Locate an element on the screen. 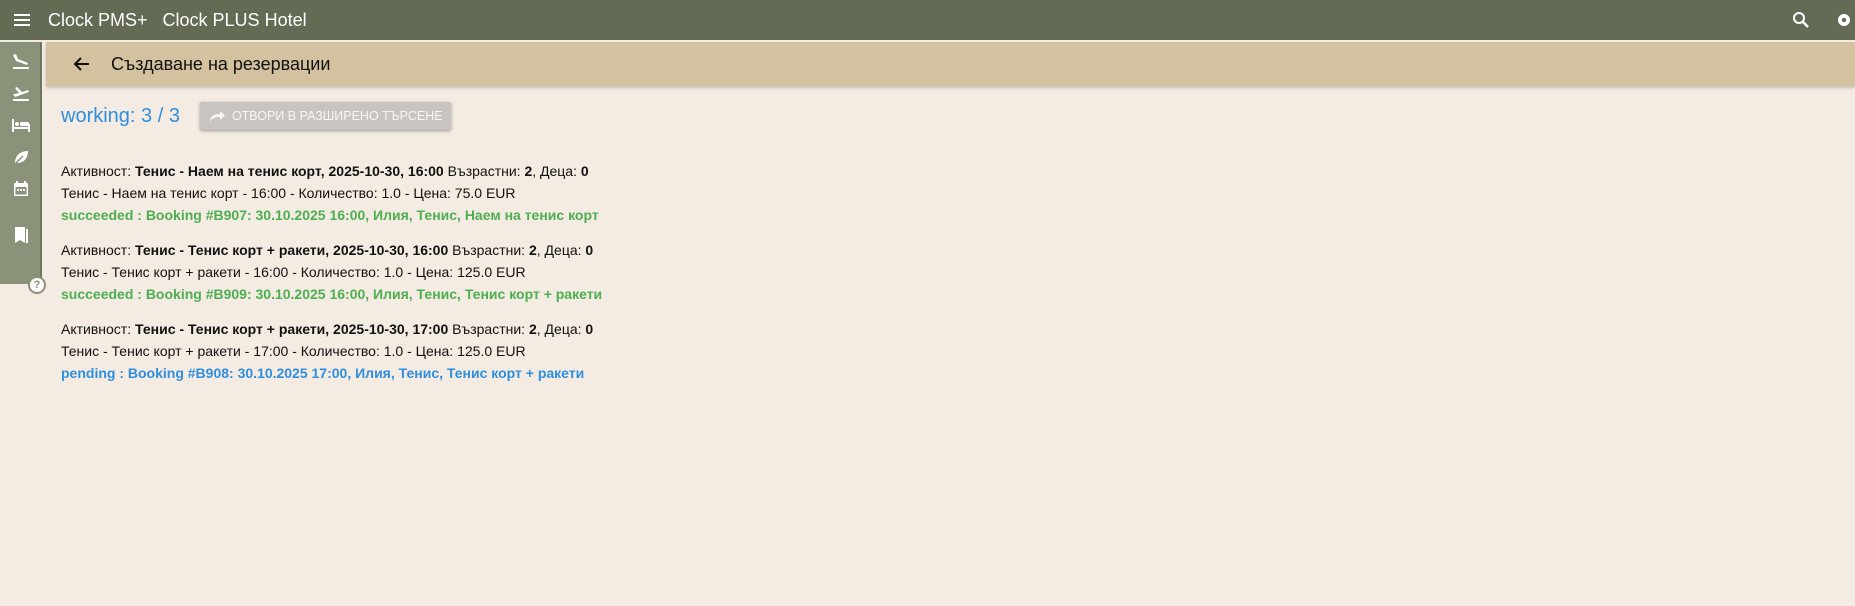 This screenshot has width=1855, height=606. menu-icon is located at coordinates (22, 20).